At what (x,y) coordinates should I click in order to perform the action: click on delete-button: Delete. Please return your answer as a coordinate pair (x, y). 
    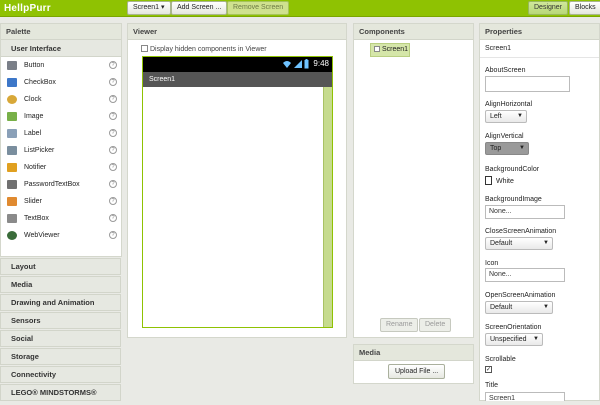
    Looking at the image, I should click on (435, 325).